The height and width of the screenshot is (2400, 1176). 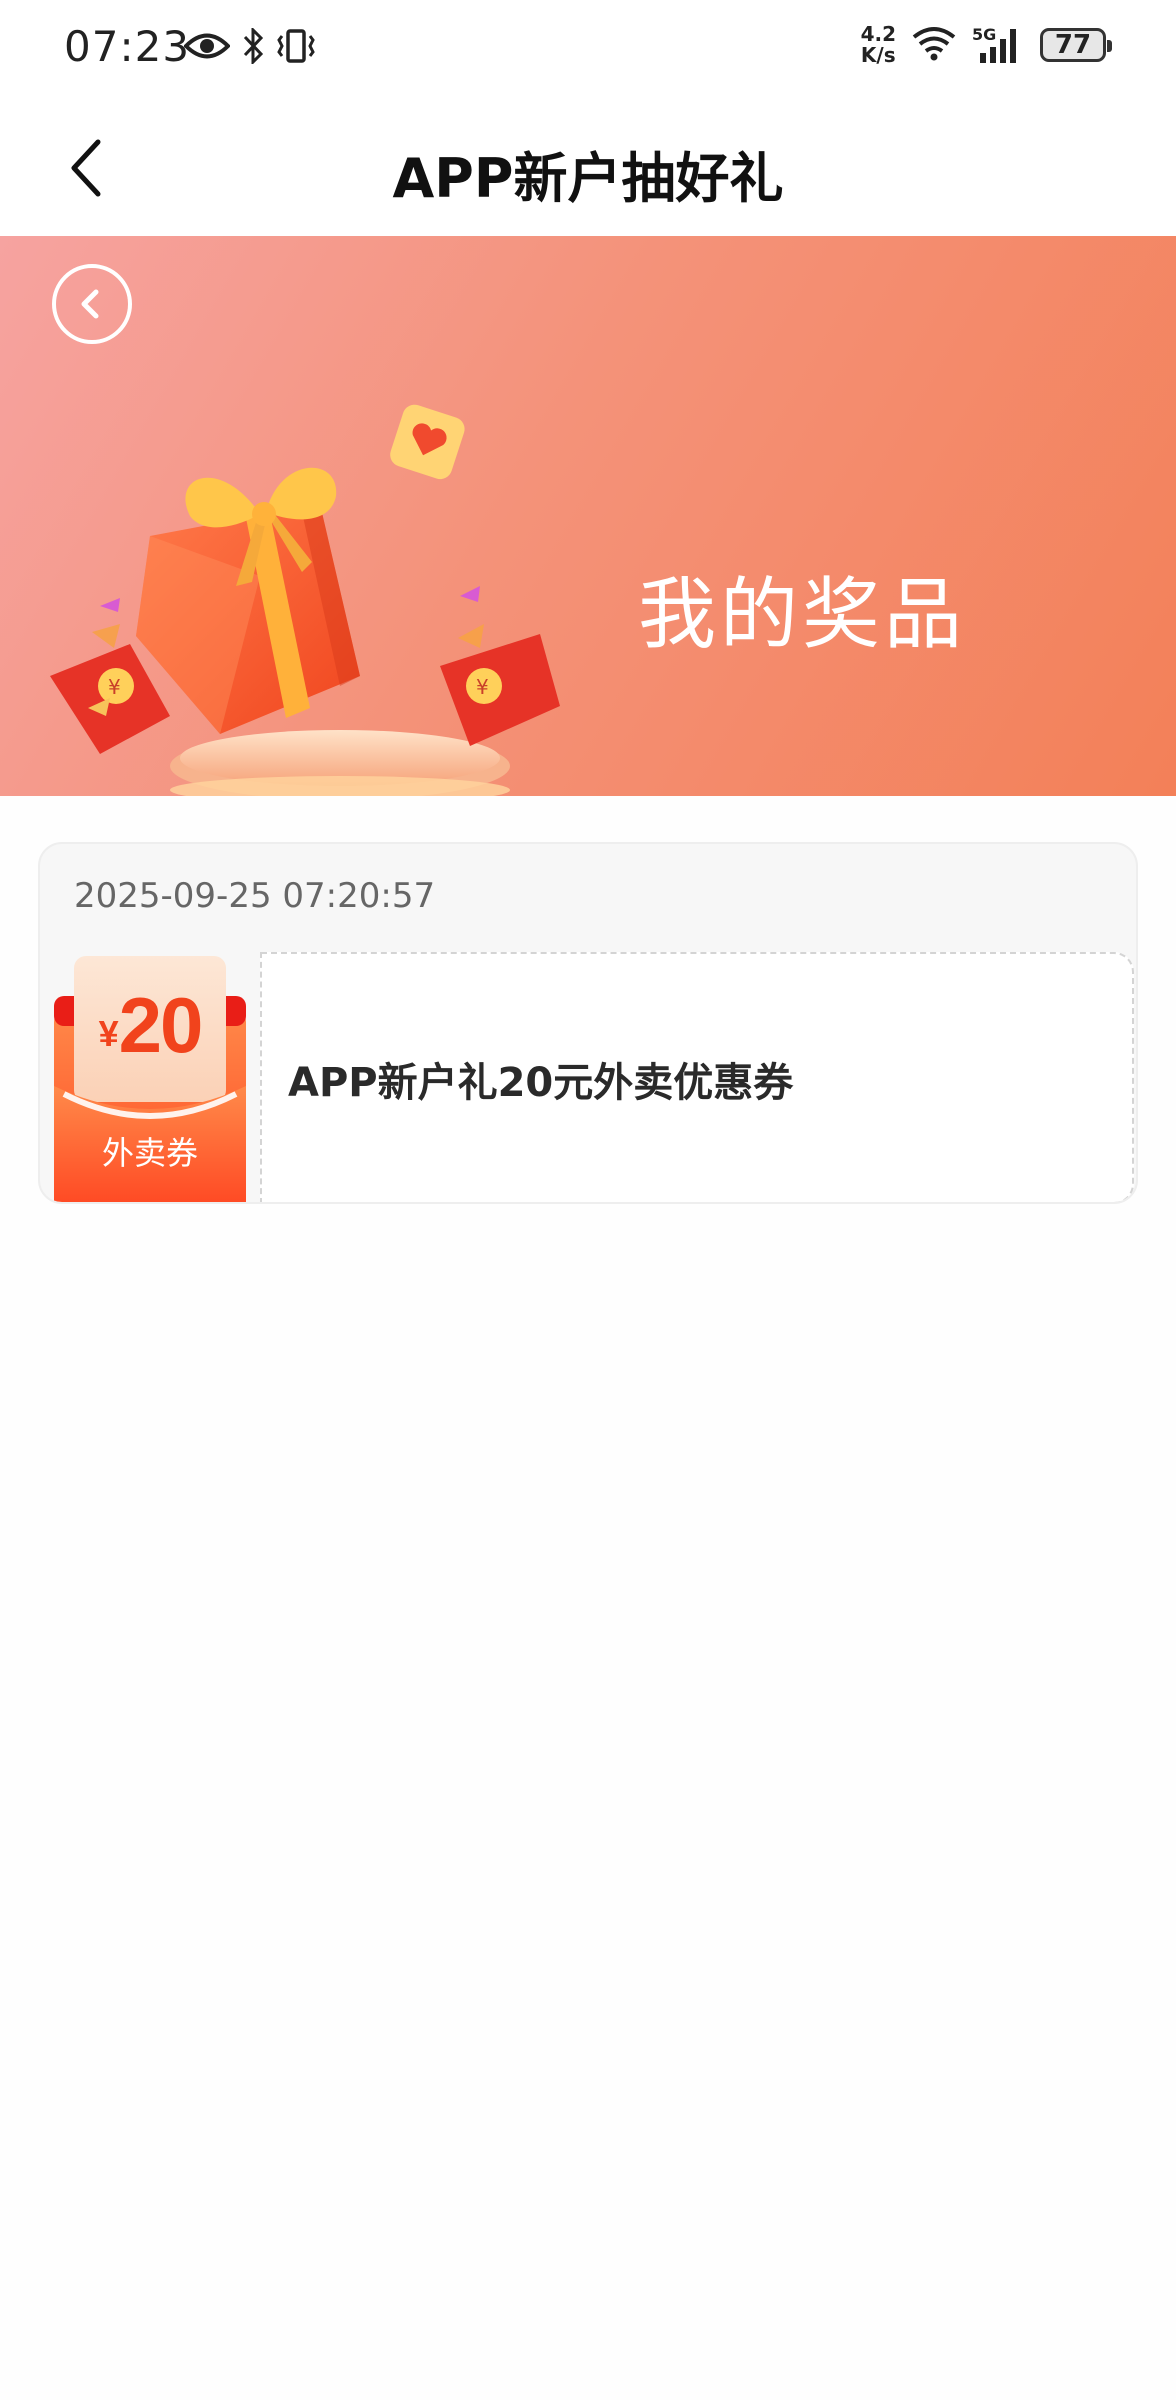 I want to click on status-time: 07:23, so click(x=127, y=46).